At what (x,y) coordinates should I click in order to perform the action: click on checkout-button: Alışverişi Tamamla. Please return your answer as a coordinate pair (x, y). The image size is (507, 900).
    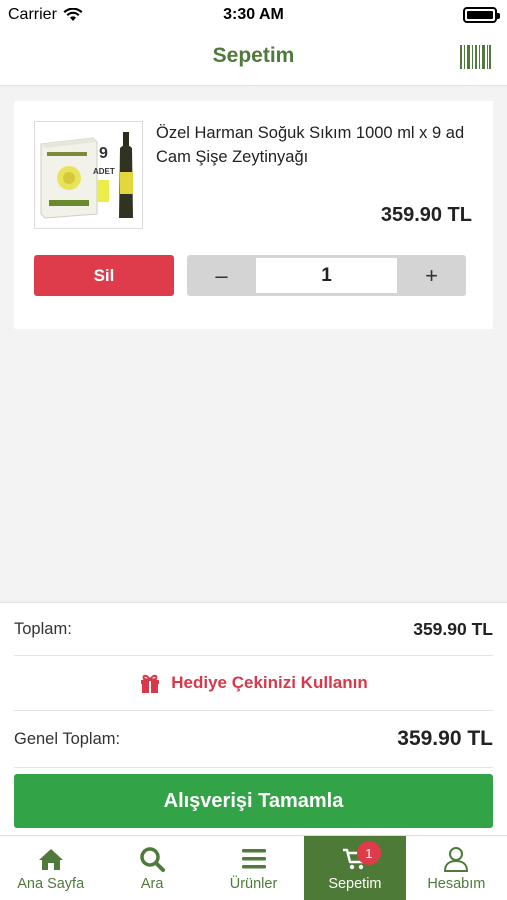
    Looking at the image, I should click on (253, 801).